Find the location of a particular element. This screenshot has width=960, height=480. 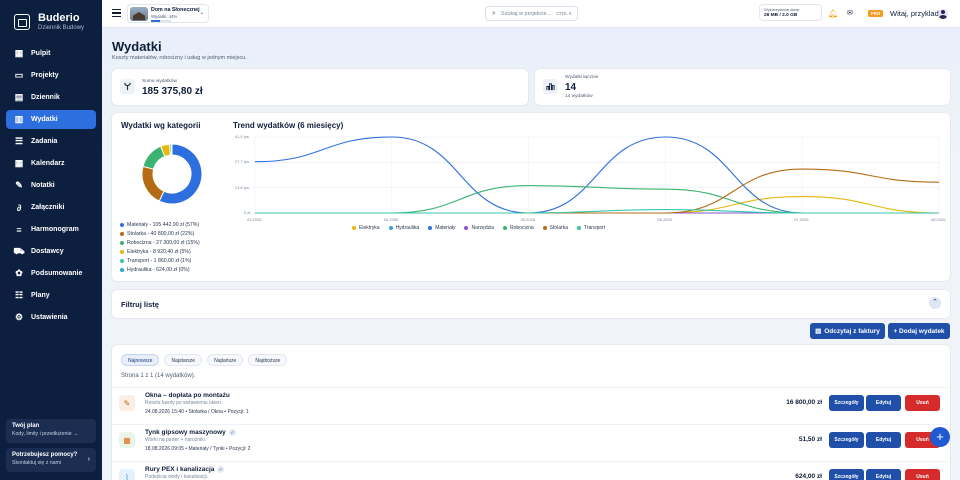

sidebar-item-label: Kalendarz is located at coordinates (48, 163).